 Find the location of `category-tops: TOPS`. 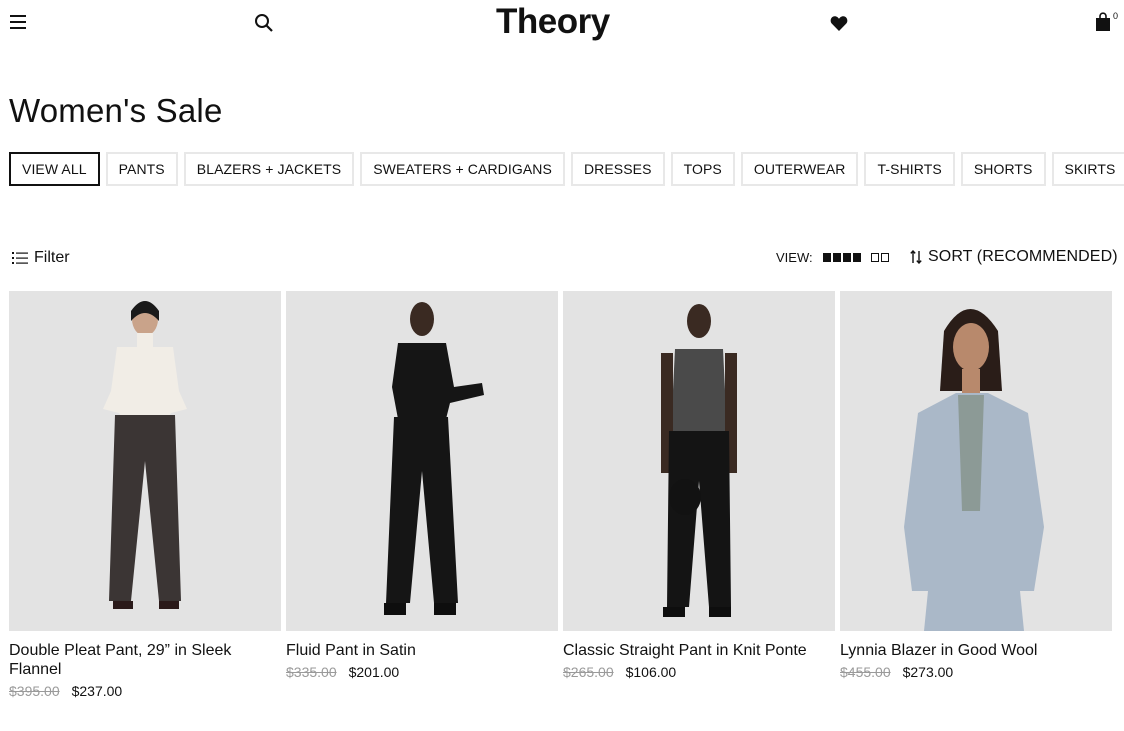

category-tops: TOPS is located at coordinates (702, 169).